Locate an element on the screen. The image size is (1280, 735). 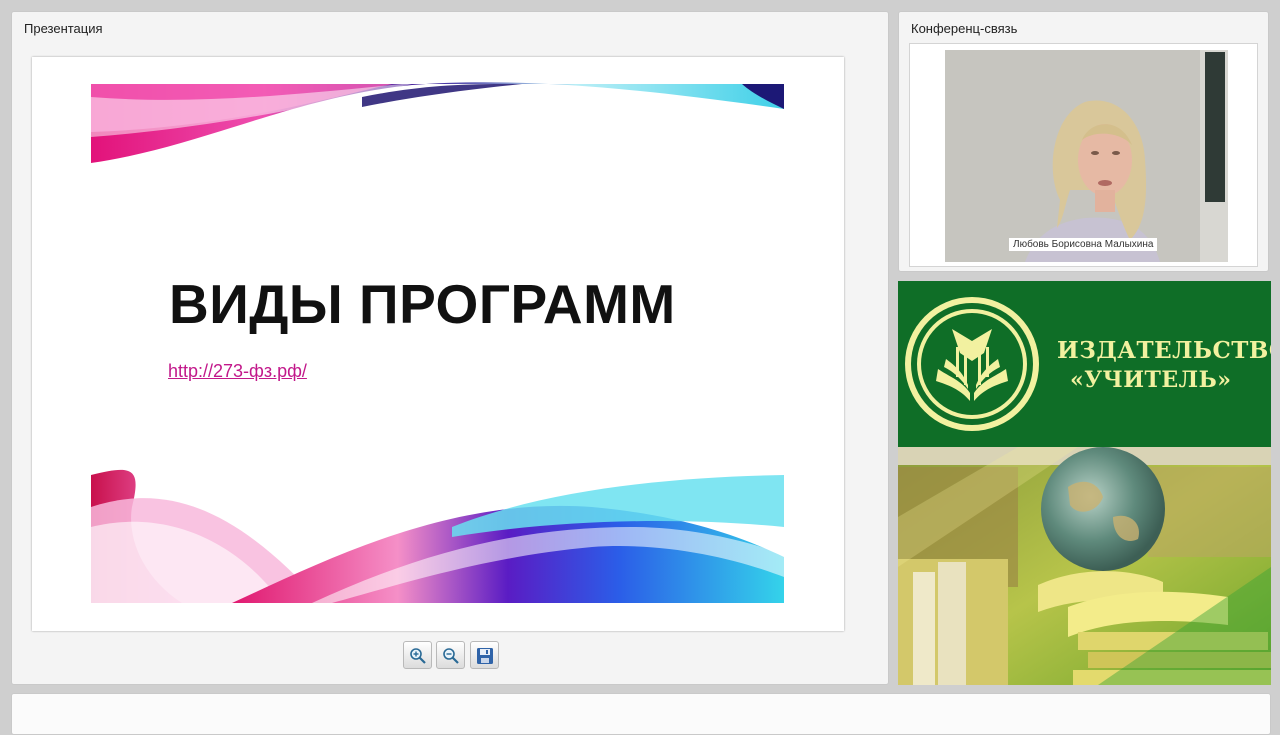
publisher-logo is located at coordinates (972, 364).